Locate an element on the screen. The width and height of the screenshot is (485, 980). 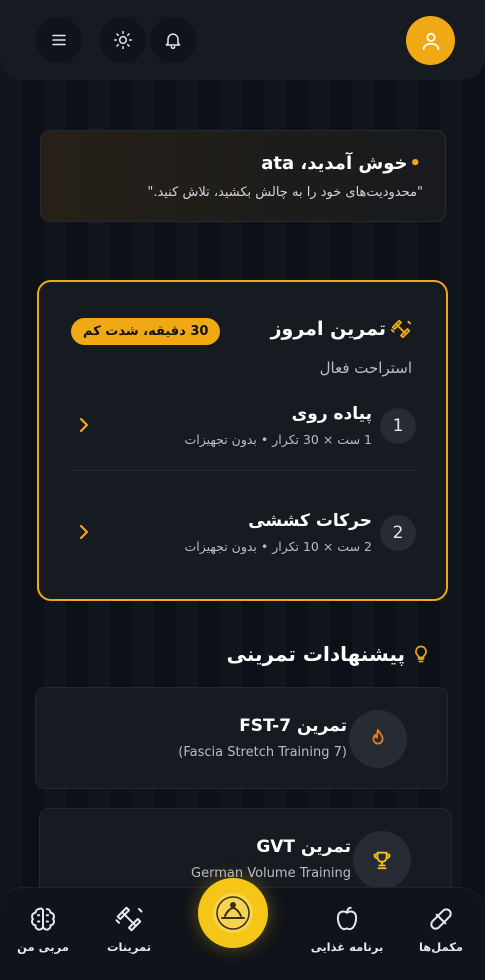
exercise-detail: 2 ست × 10 تکرار • بدون تجهیزات is located at coordinates (278, 546).